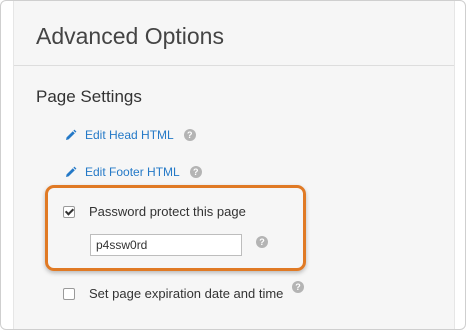  Describe the element at coordinates (234, 65) in the screenshot. I see `title-divider` at that location.